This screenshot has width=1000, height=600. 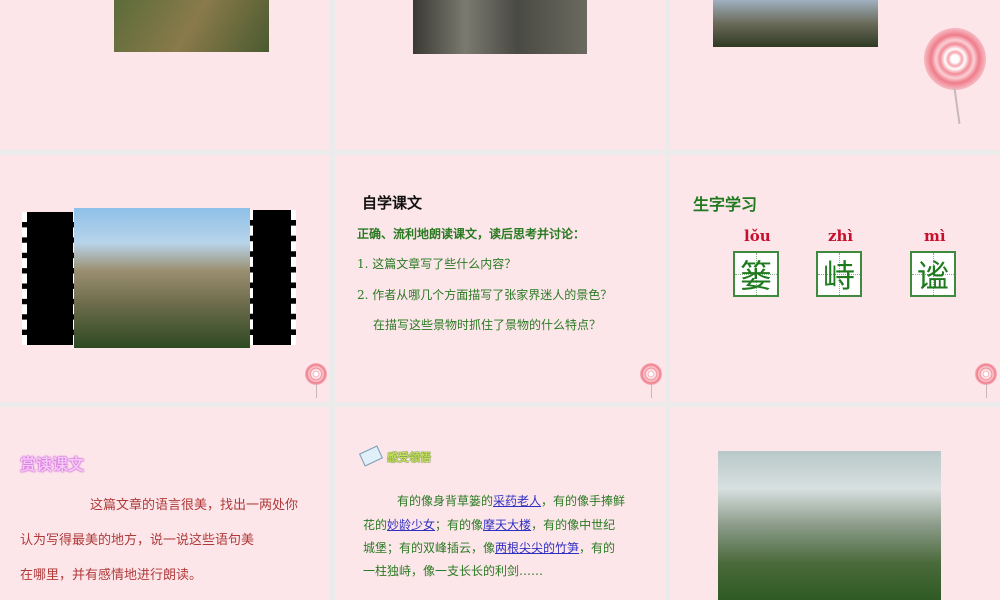 I want to click on question-2b: 在描写这些景物时抓住了景物的什么特点？, so click(x=487, y=325).